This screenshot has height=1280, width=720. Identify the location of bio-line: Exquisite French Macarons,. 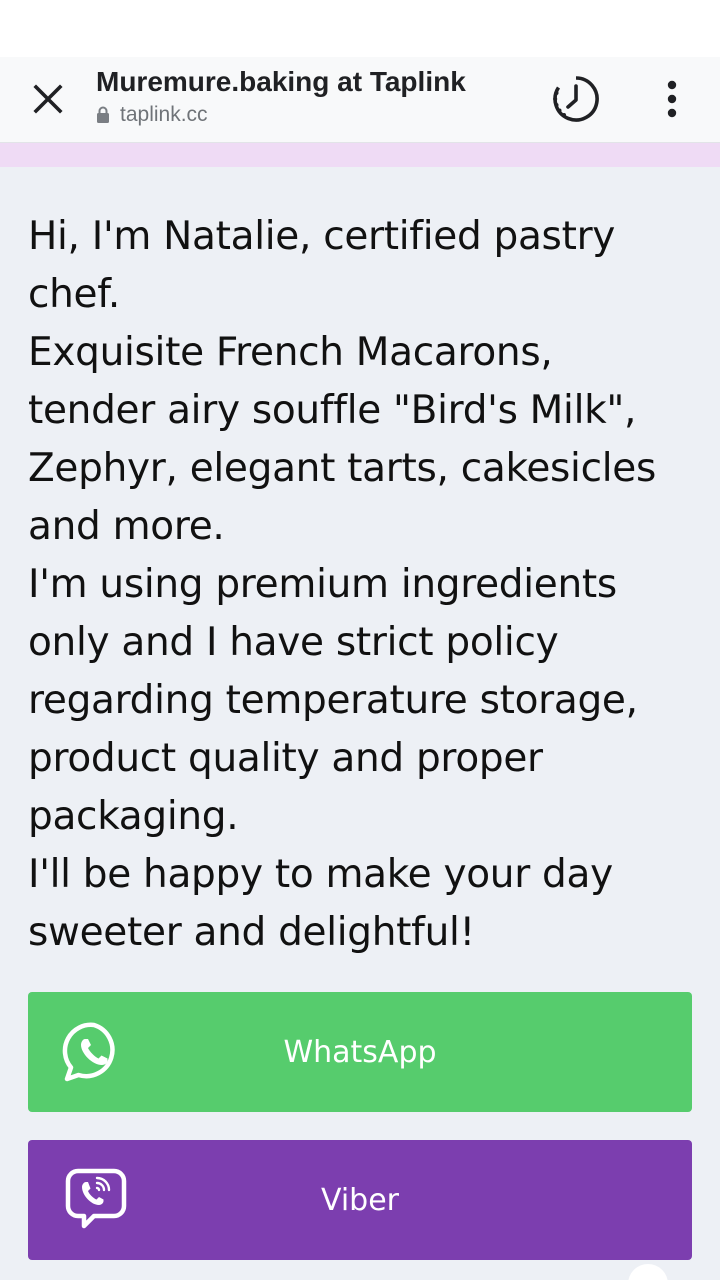
(290, 352).